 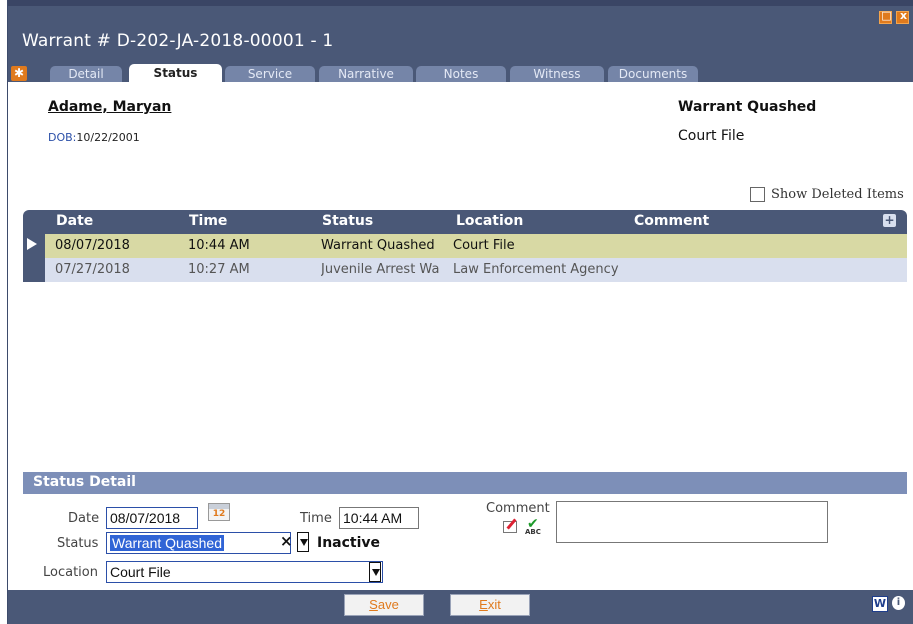 I want to click on status-select-value: Warrant Quashed, so click(x=167, y=543).